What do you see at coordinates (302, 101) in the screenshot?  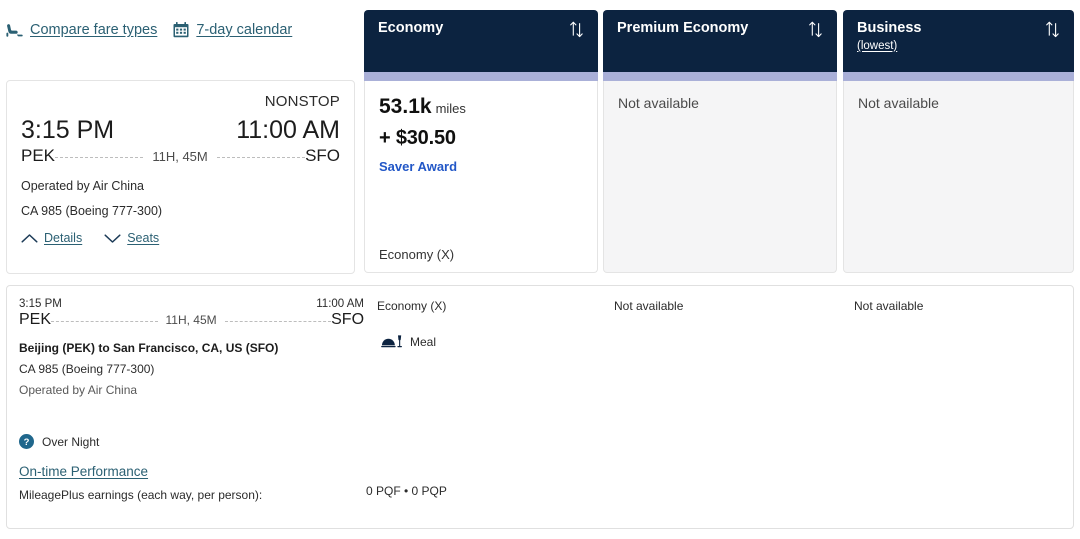 I see `stops-label: NONSTOP` at bounding box center [302, 101].